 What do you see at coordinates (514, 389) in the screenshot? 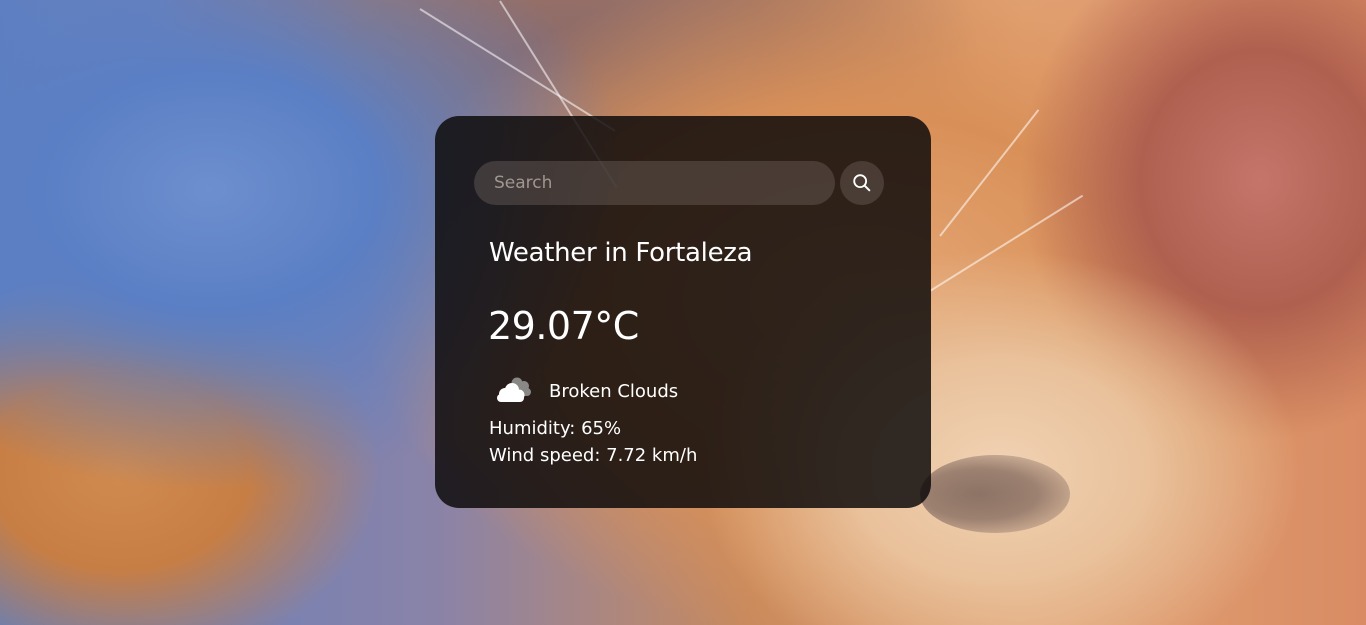
I see `broken-clouds-icon` at bounding box center [514, 389].